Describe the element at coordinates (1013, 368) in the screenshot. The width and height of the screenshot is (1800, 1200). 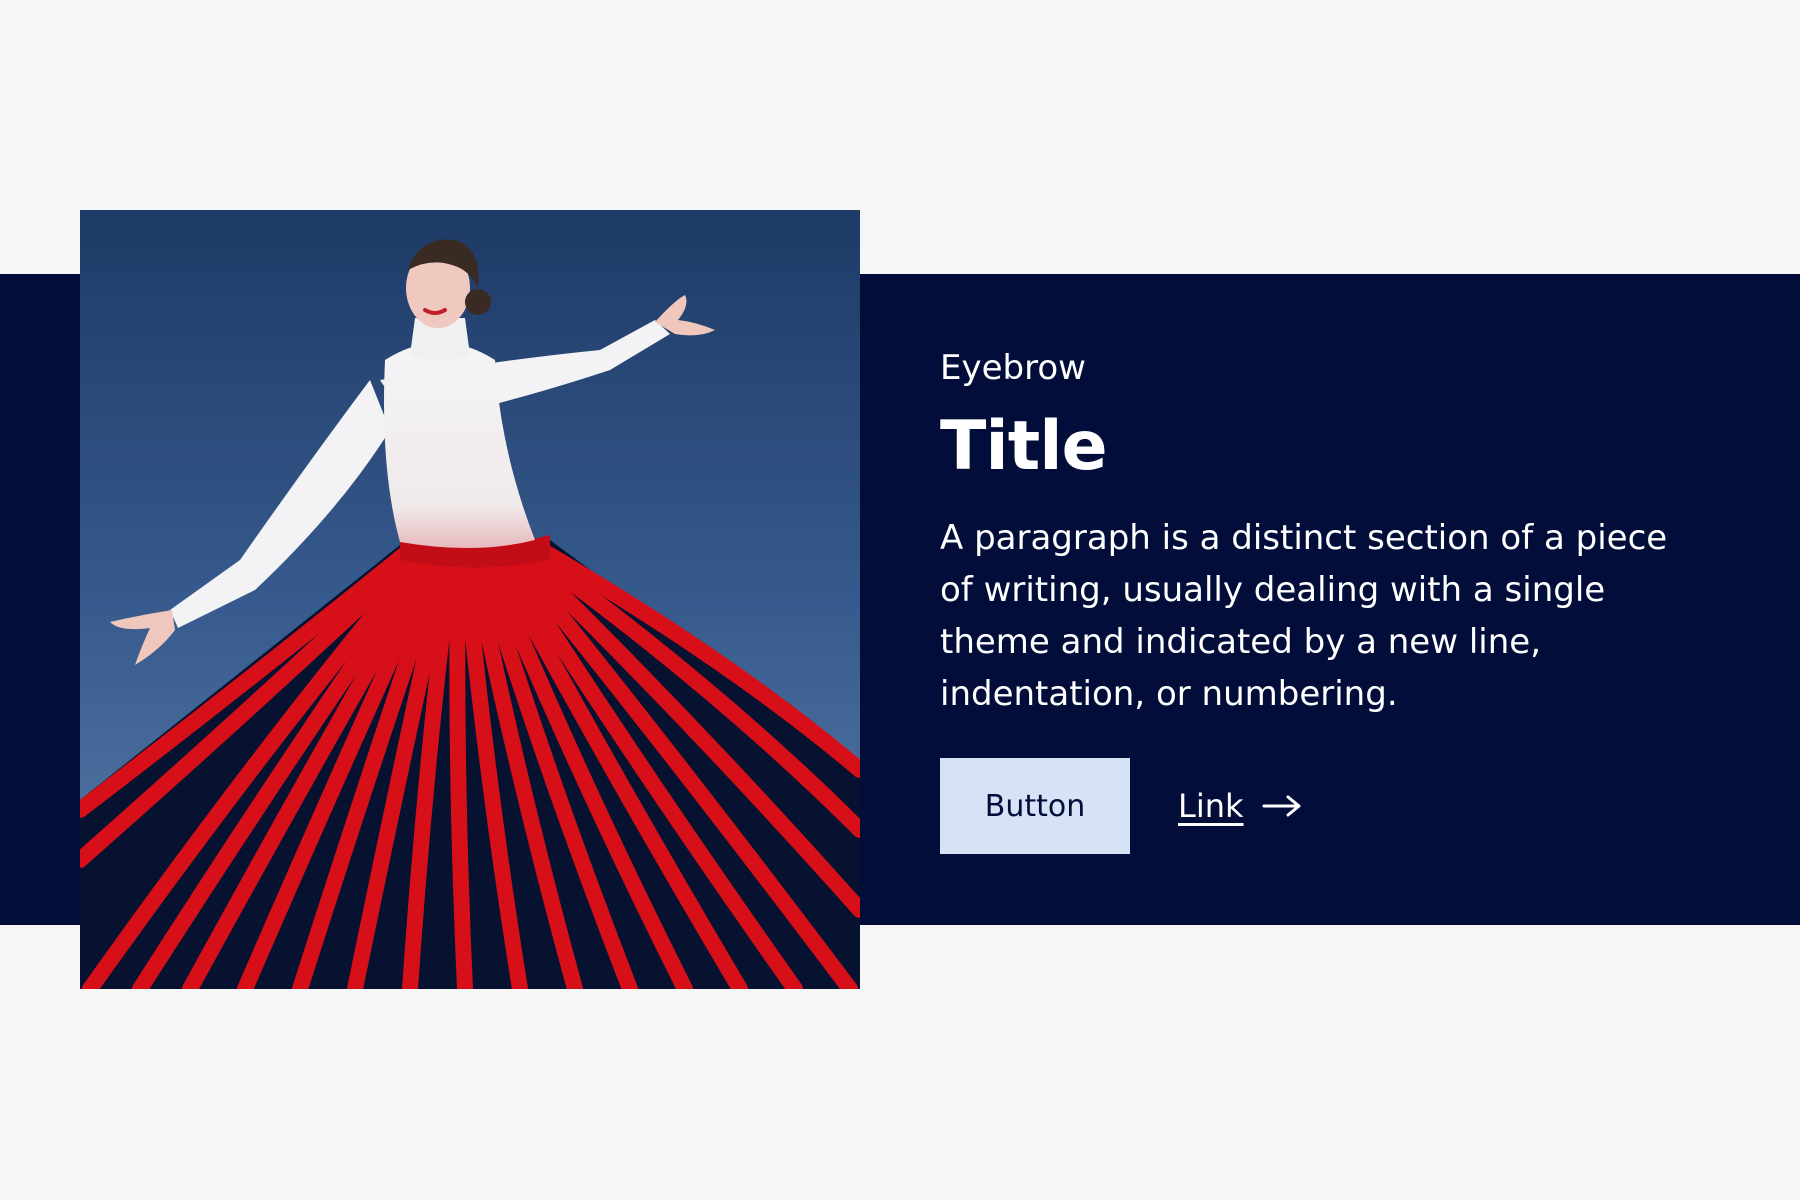
I see `eyebrow-text: Eyebrow` at that location.